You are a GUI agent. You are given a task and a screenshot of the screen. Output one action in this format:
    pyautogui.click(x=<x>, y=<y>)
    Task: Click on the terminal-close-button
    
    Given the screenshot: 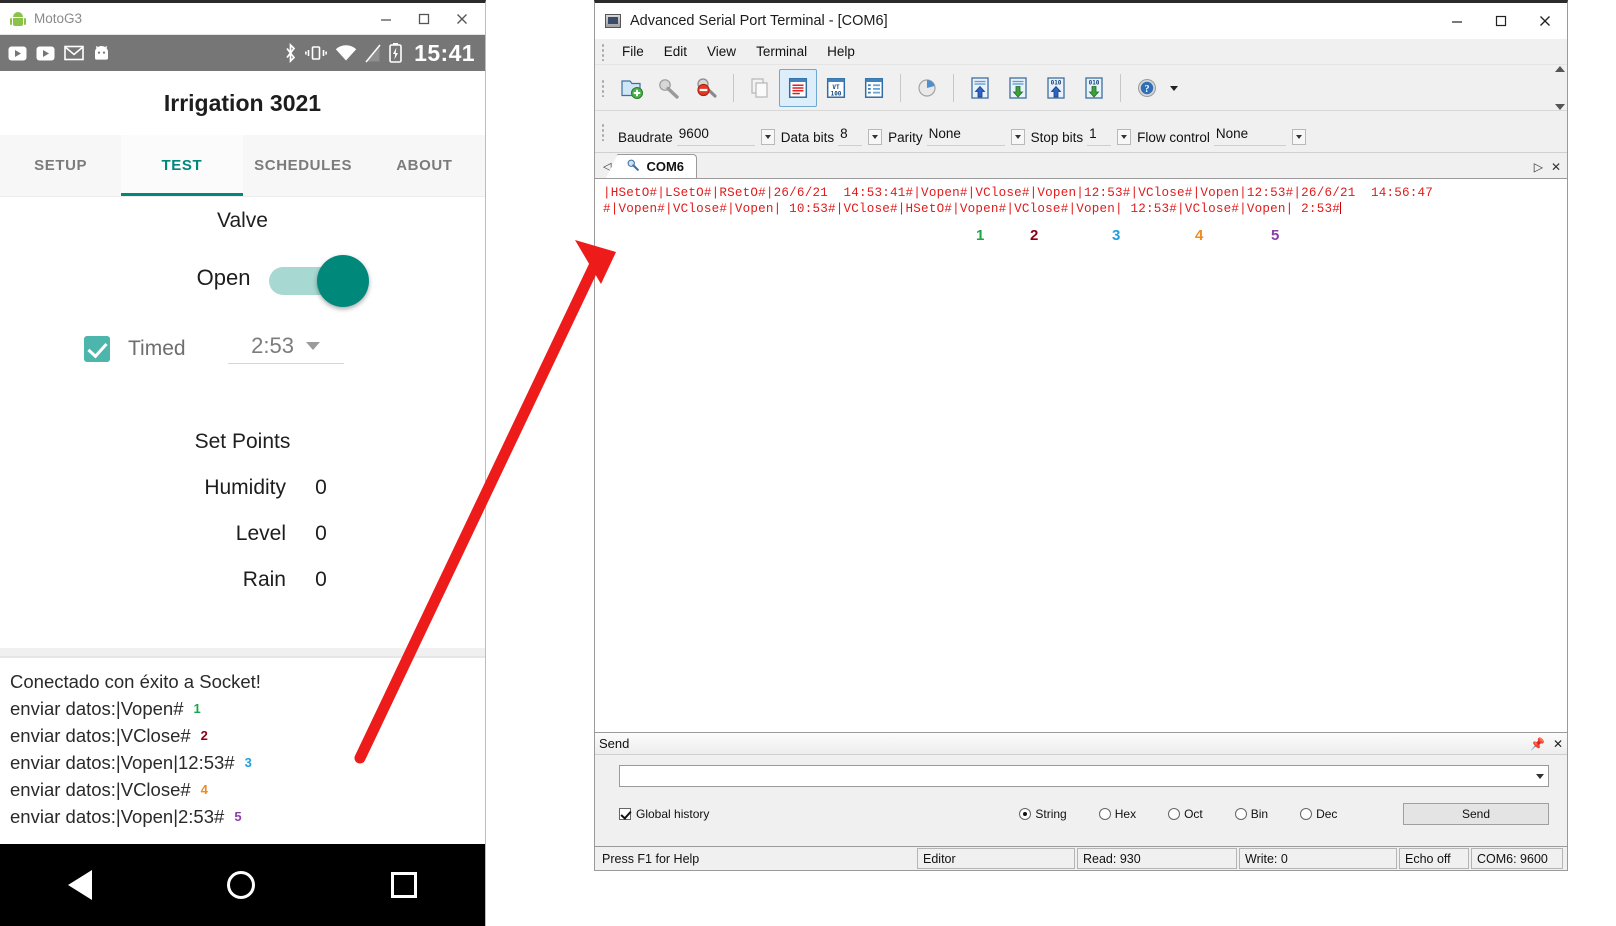 What is the action you would take?
    pyautogui.click(x=1545, y=21)
    